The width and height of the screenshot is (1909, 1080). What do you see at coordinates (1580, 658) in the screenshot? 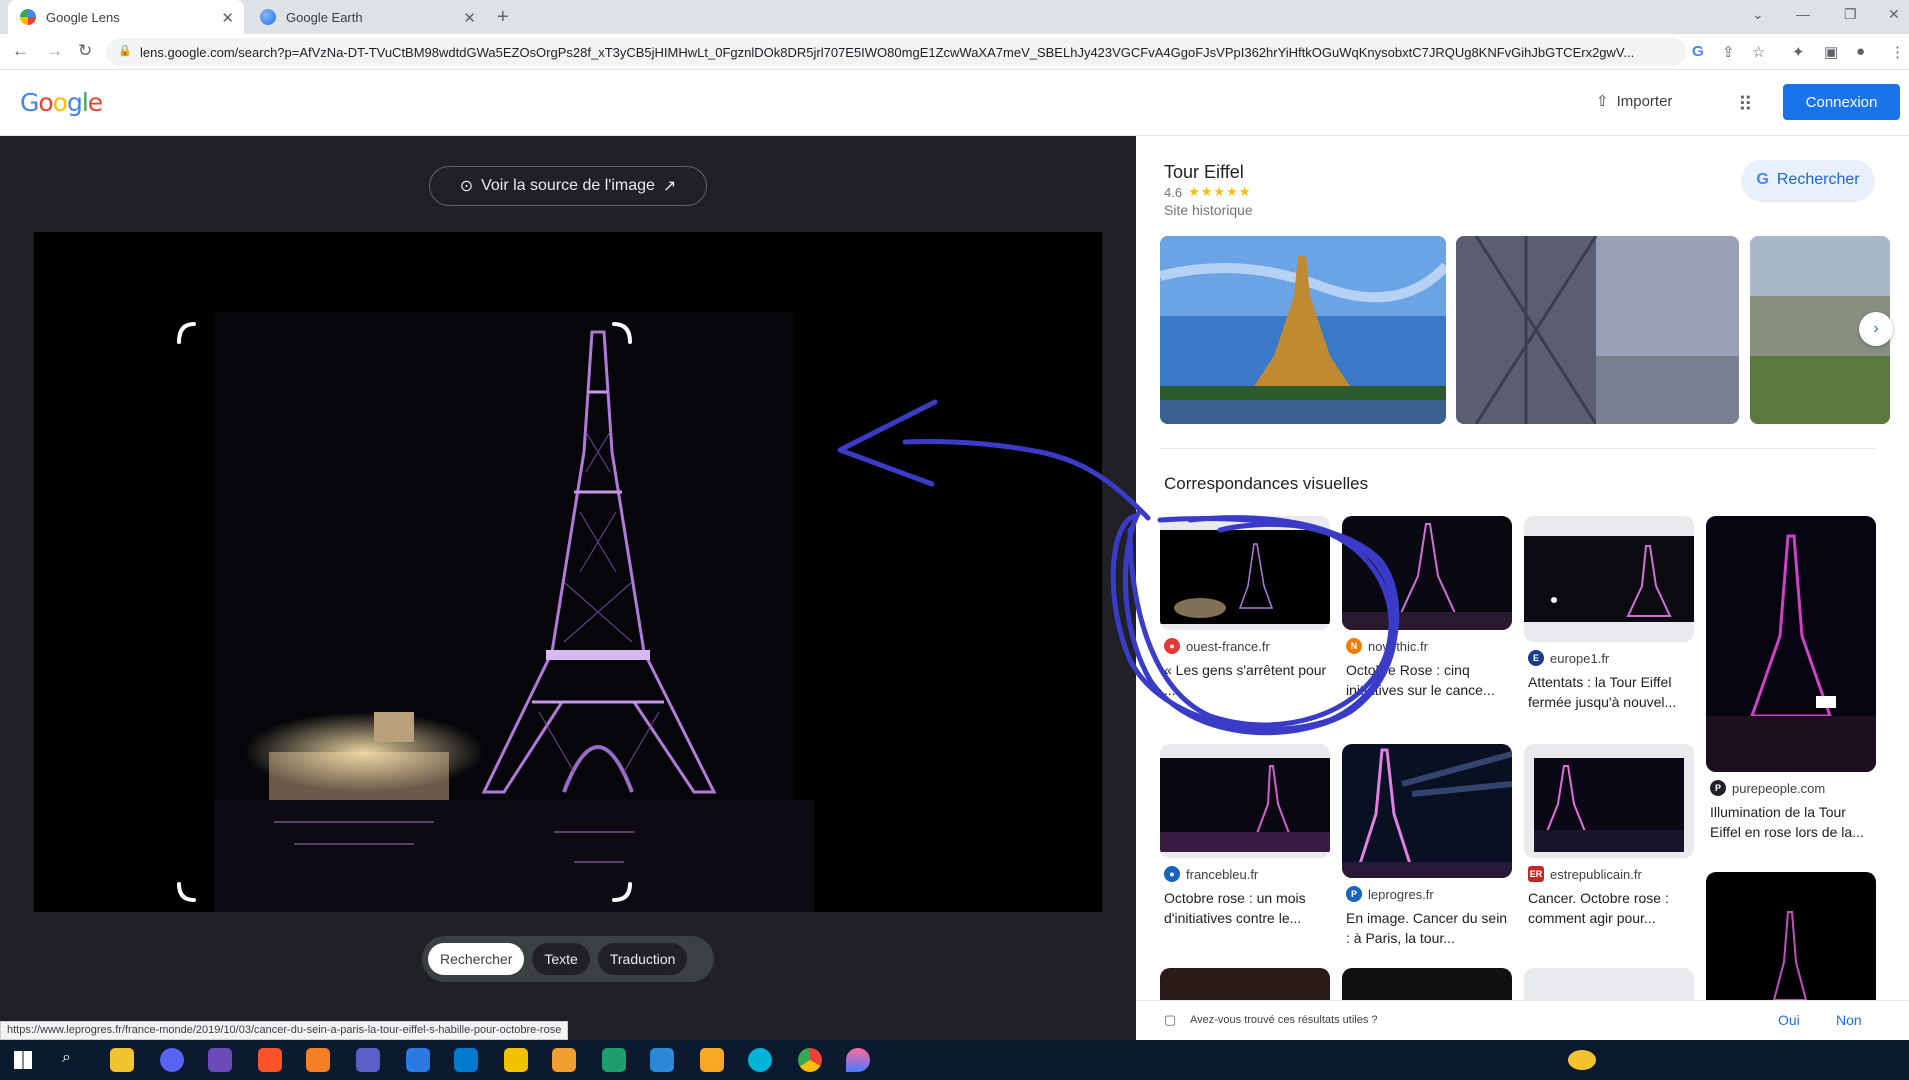
I see `match-source: europe1.fr` at bounding box center [1580, 658].